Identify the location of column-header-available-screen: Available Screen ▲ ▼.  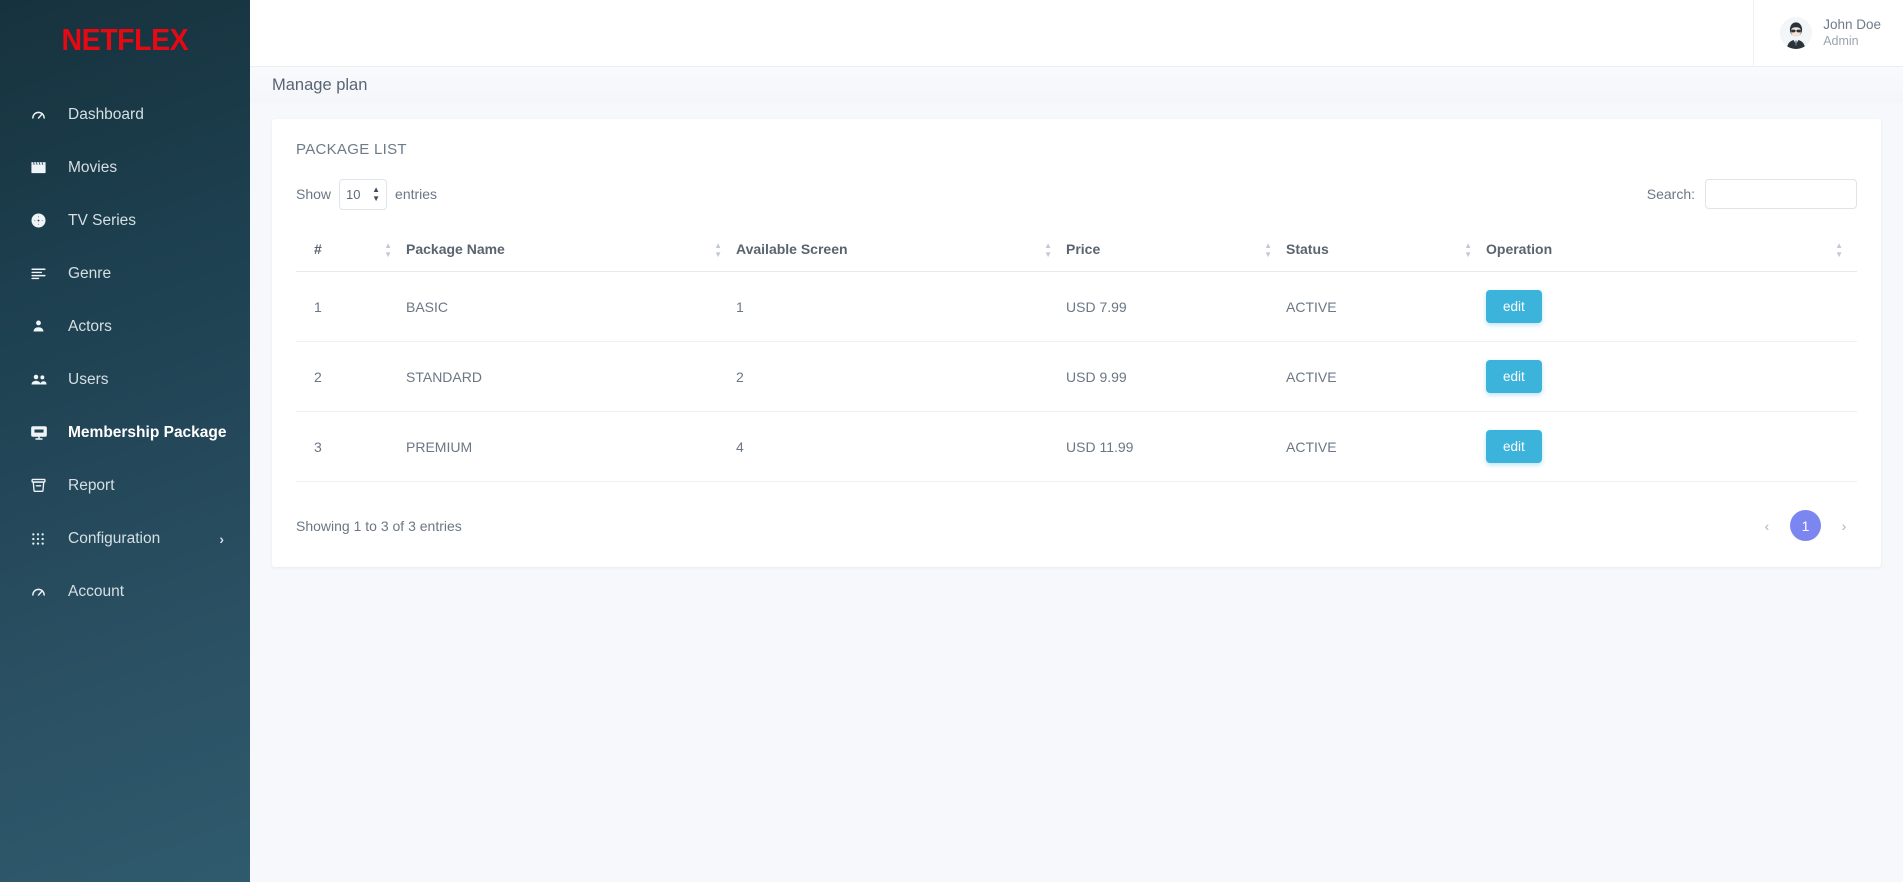
(901, 250).